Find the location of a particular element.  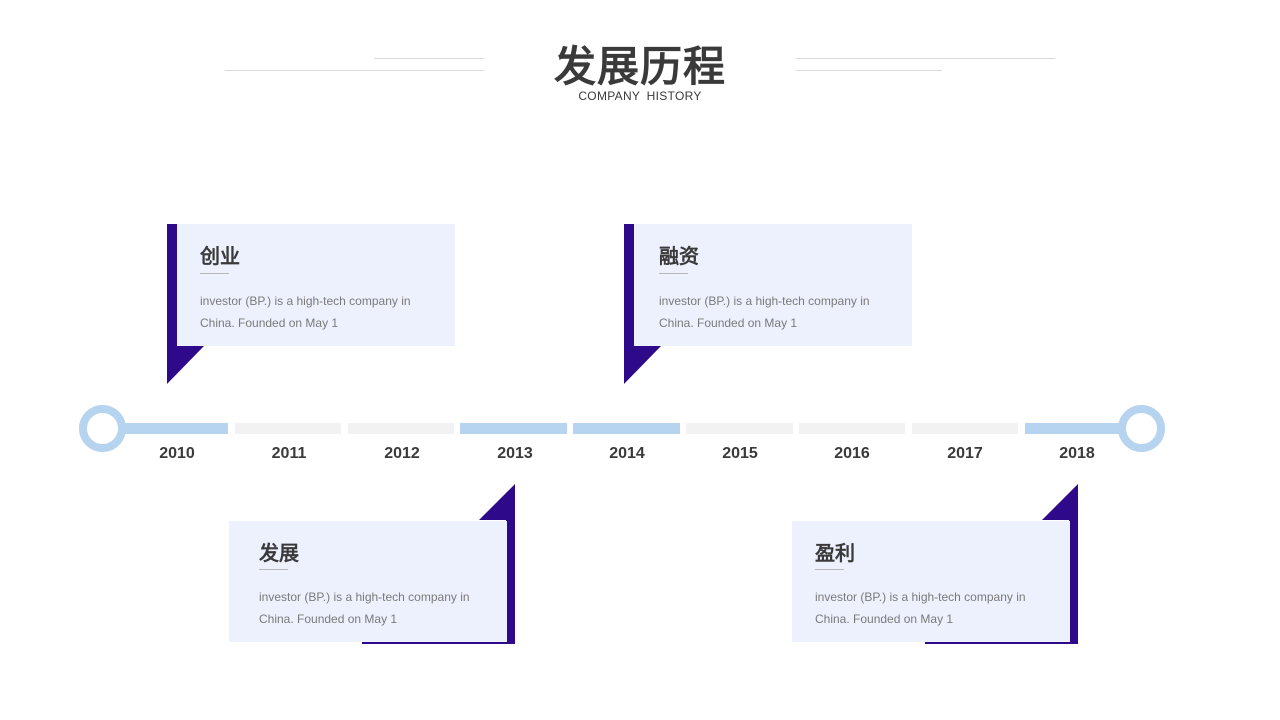

page-title: 发展历程 is located at coordinates (639, 66).